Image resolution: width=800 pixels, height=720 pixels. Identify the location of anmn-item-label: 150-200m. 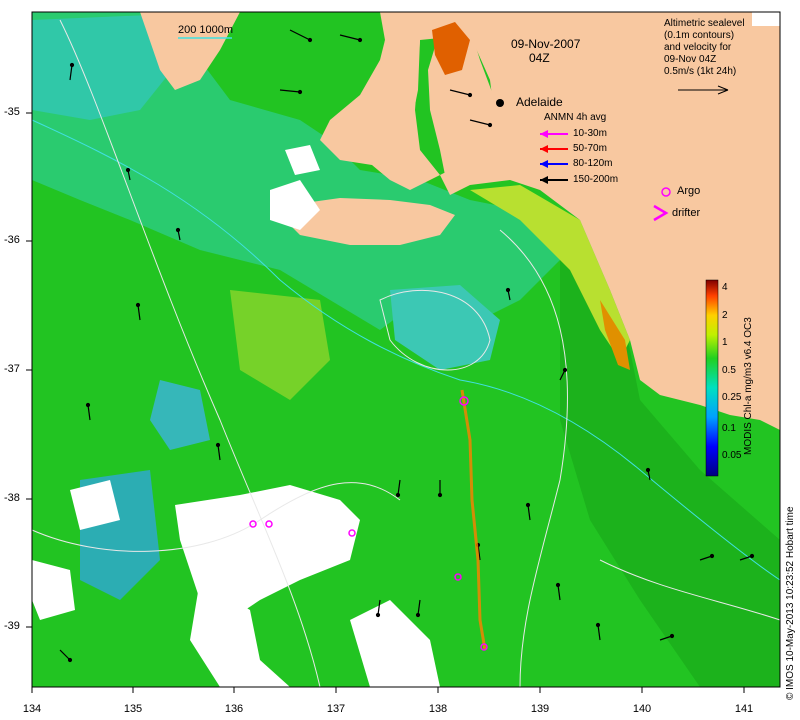
(596, 179).